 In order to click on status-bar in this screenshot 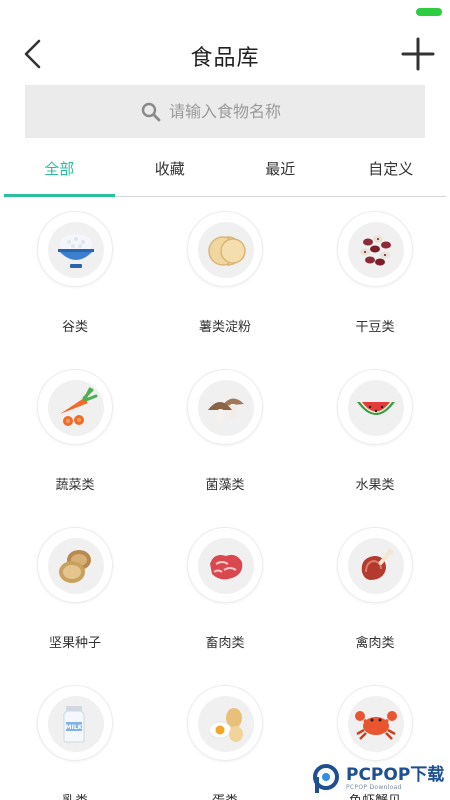, I will do `click(225, 12)`.